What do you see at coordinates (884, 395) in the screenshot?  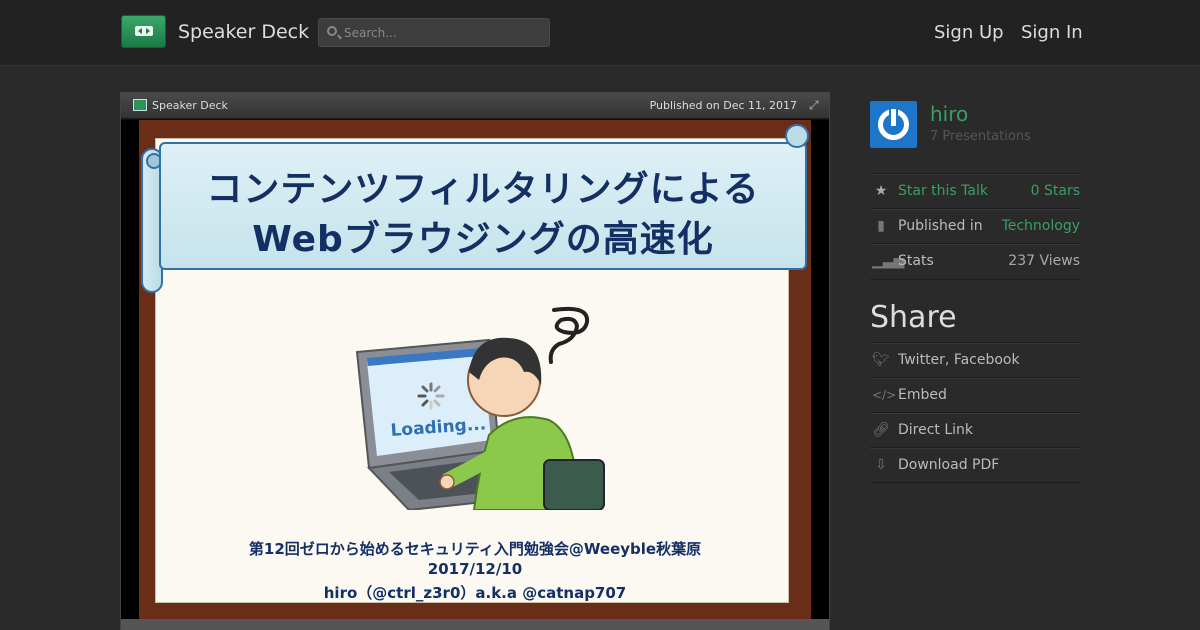 I see `code-icon: </>` at bounding box center [884, 395].